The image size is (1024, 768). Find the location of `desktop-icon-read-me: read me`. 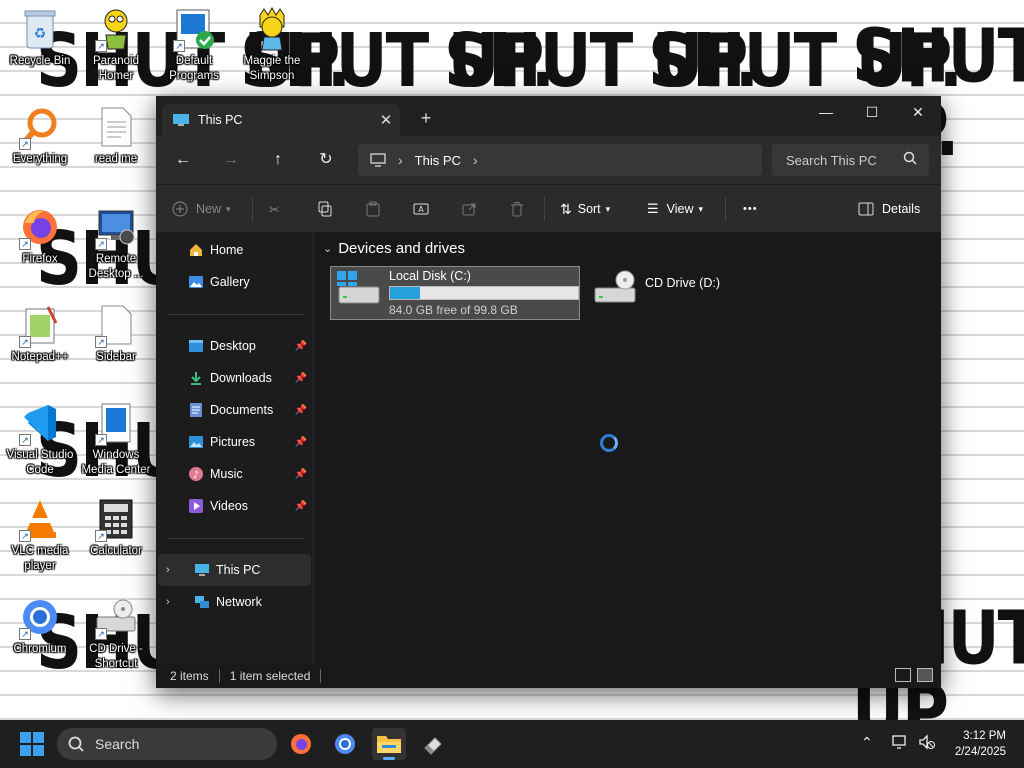

desktop-icon-read-me: read me is located at coordinates (116, 135).